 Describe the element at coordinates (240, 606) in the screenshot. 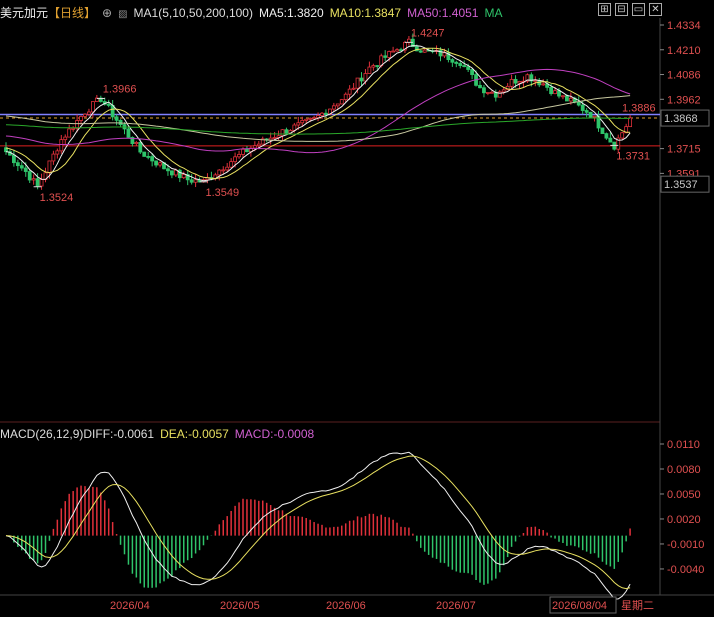

I see `x-tick-label: 2026/05` at that location.